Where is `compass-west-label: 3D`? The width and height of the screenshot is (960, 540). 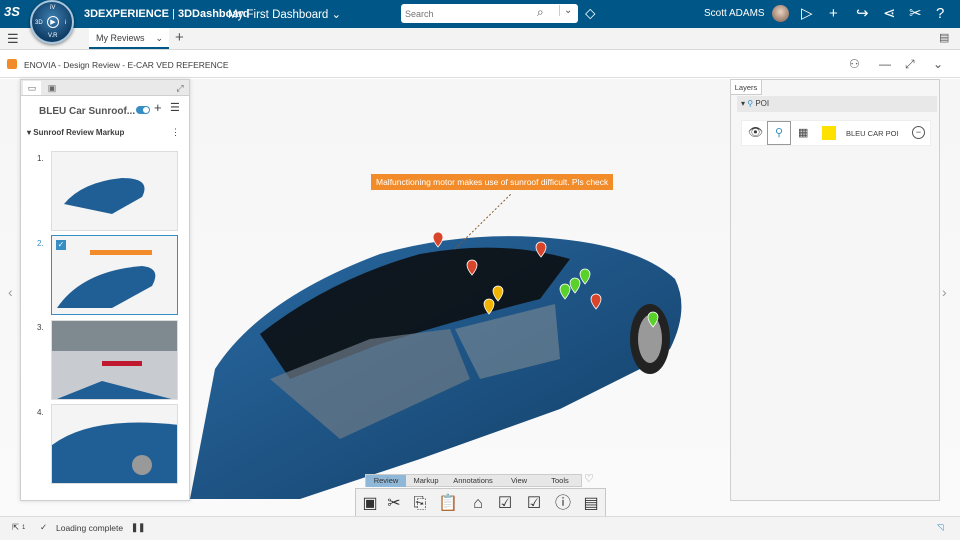
compass-west-label: 3D is located at coordinates (39, 23).